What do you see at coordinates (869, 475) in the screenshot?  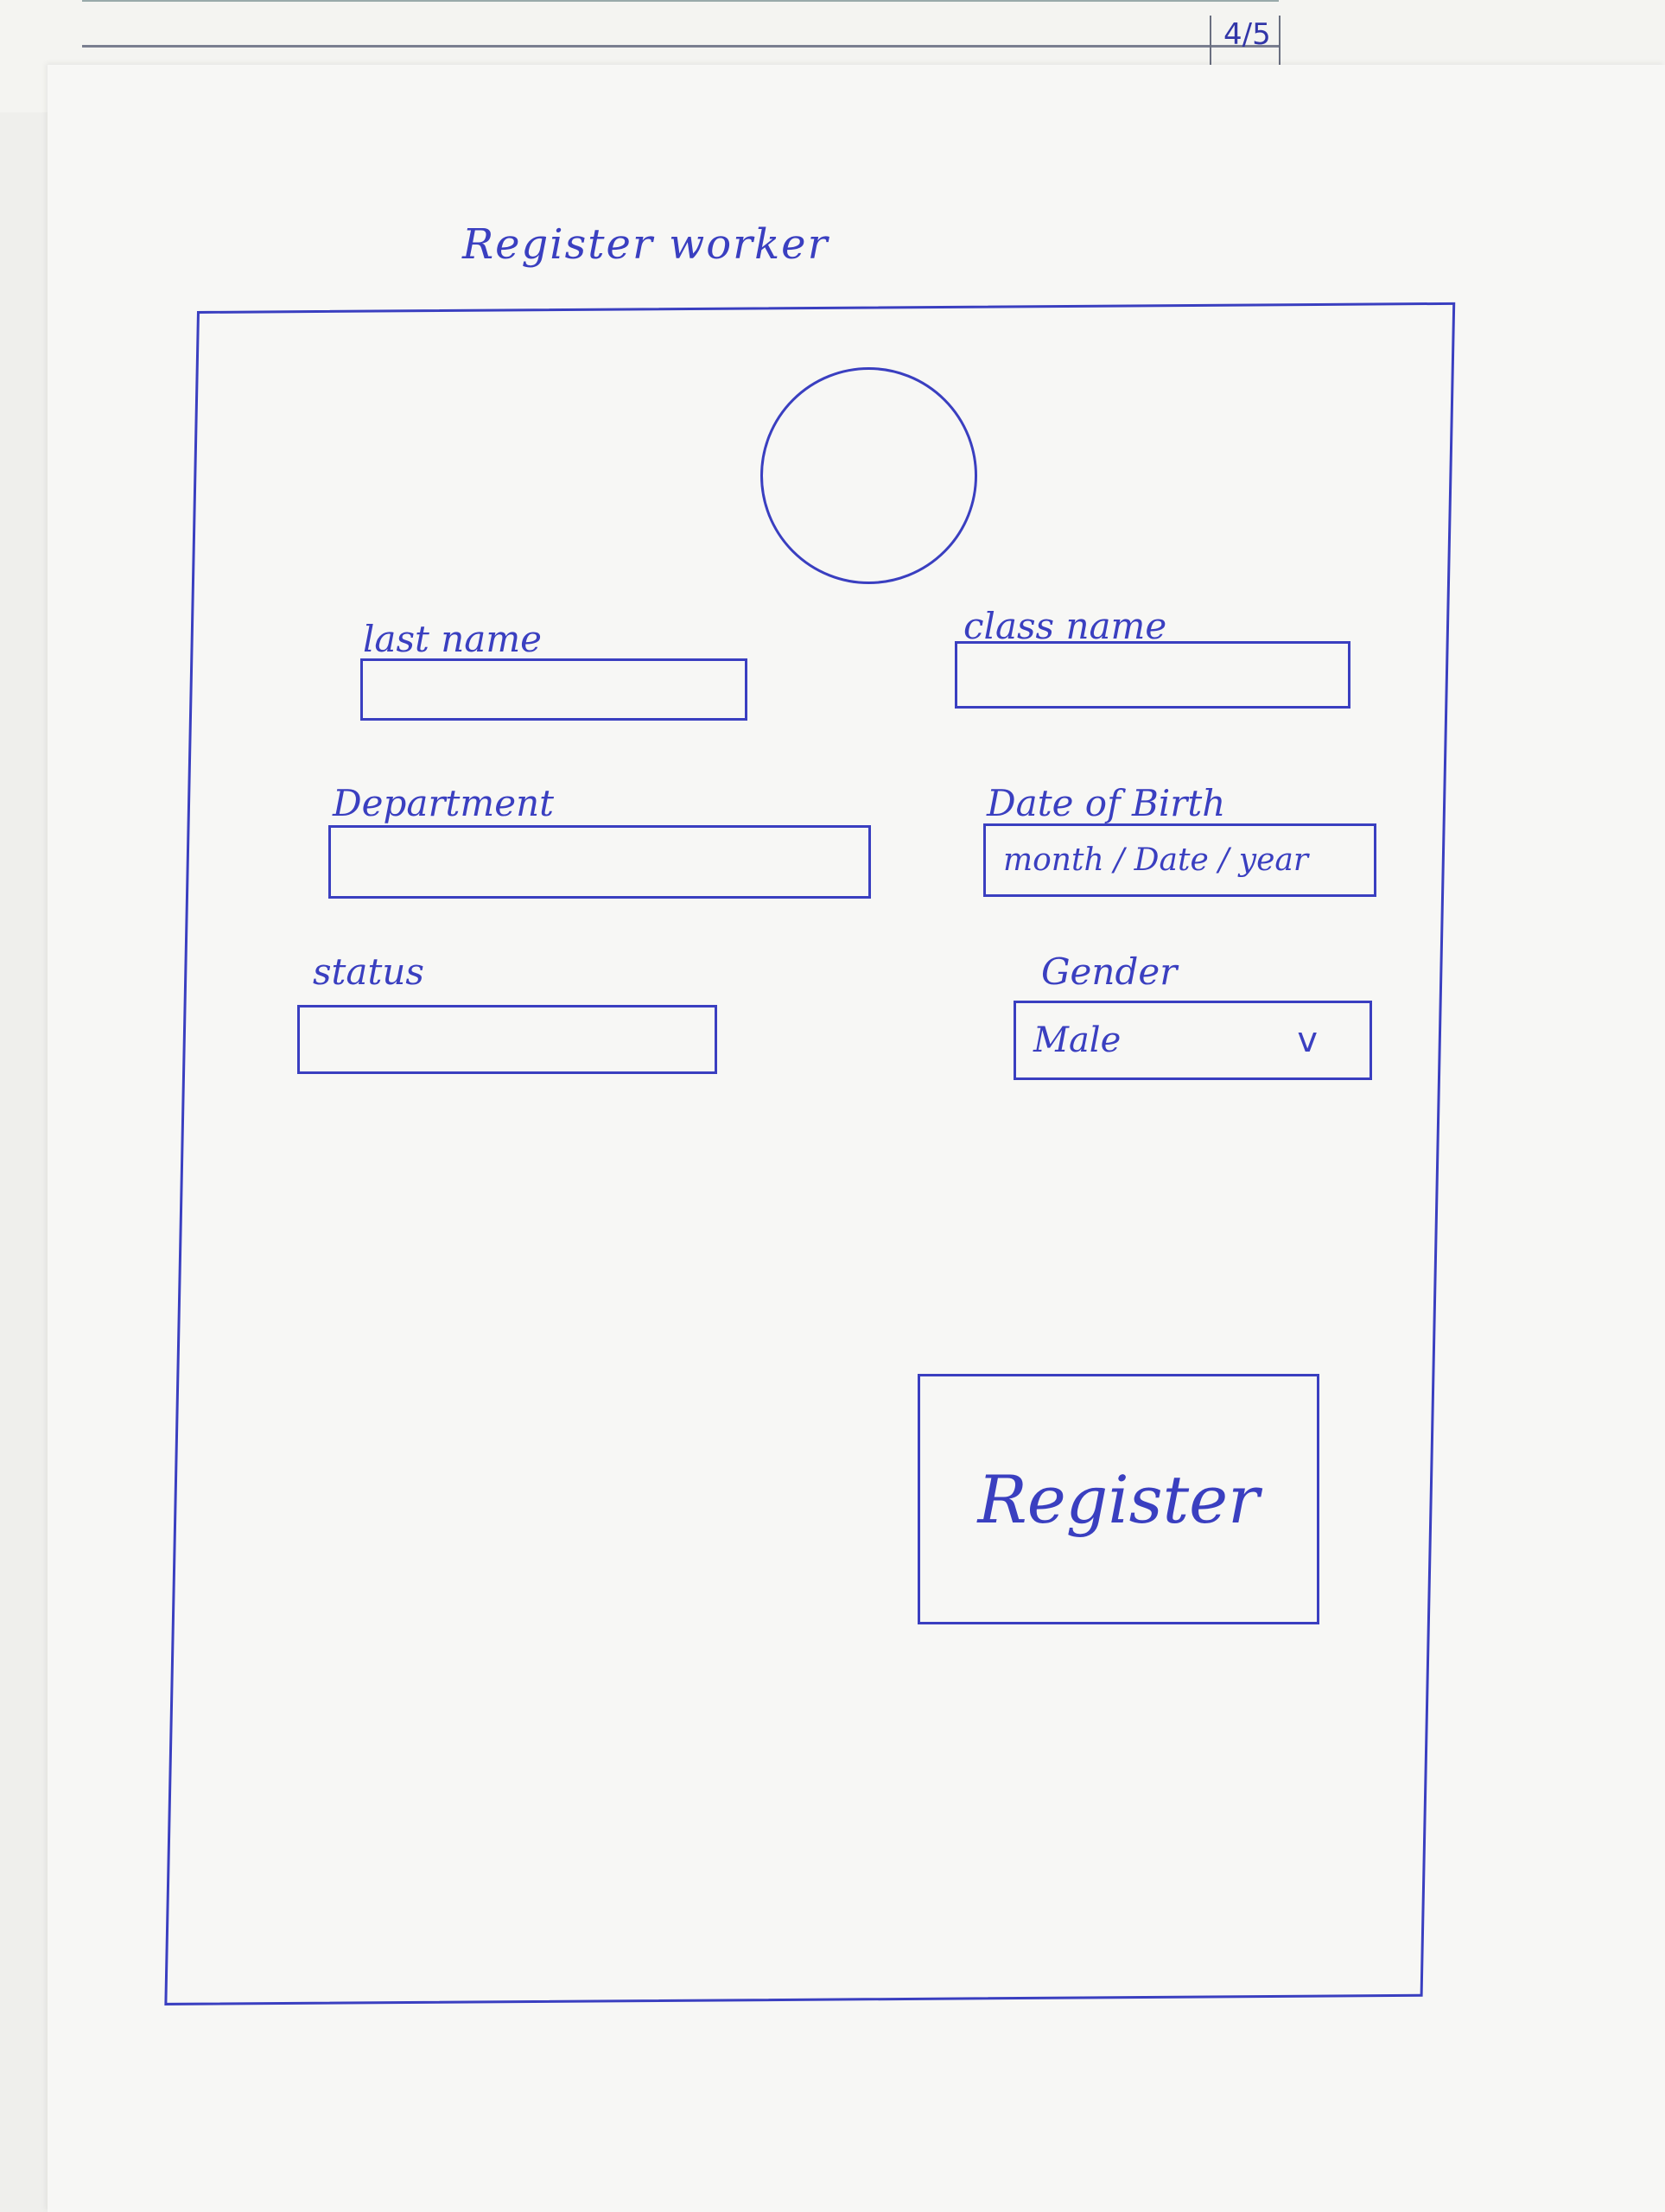 I see `avatar-photo-placeholder` at bounding box center [869, 475].